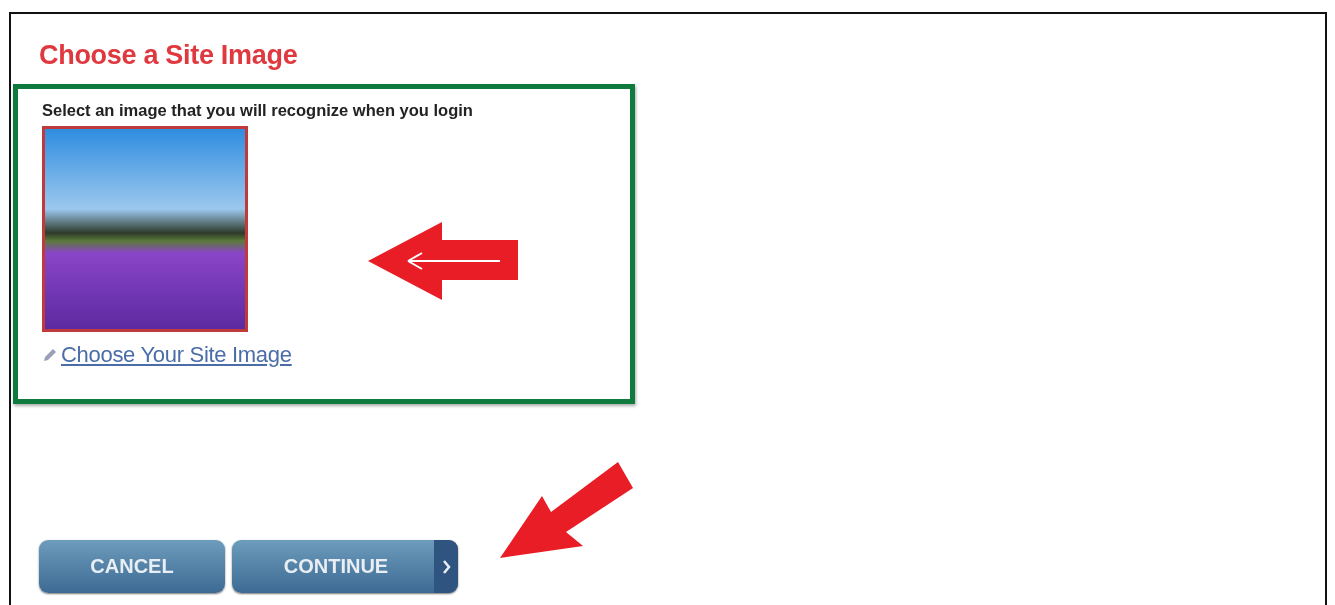  Describe the element at coordinates (132, 566) in the screenshot. I see `cancel-button: CANCEL` at that location.